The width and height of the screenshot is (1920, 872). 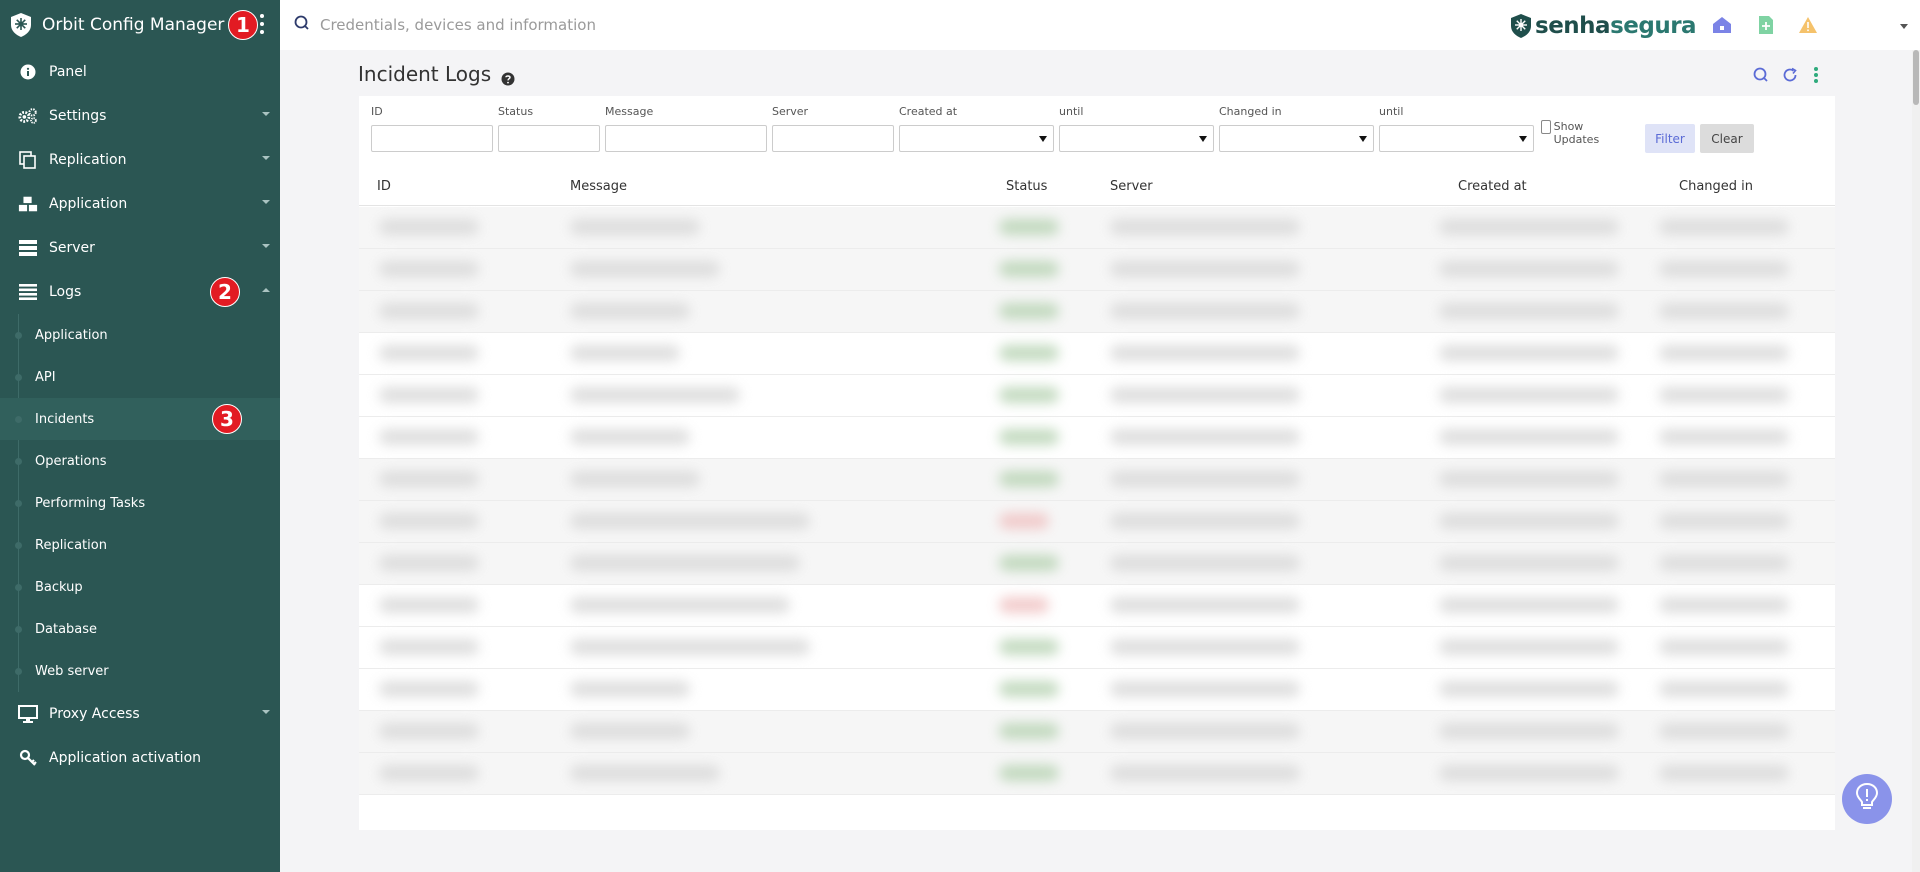 I want to click on filter-created-until: until, so click(x=1136, y=128).